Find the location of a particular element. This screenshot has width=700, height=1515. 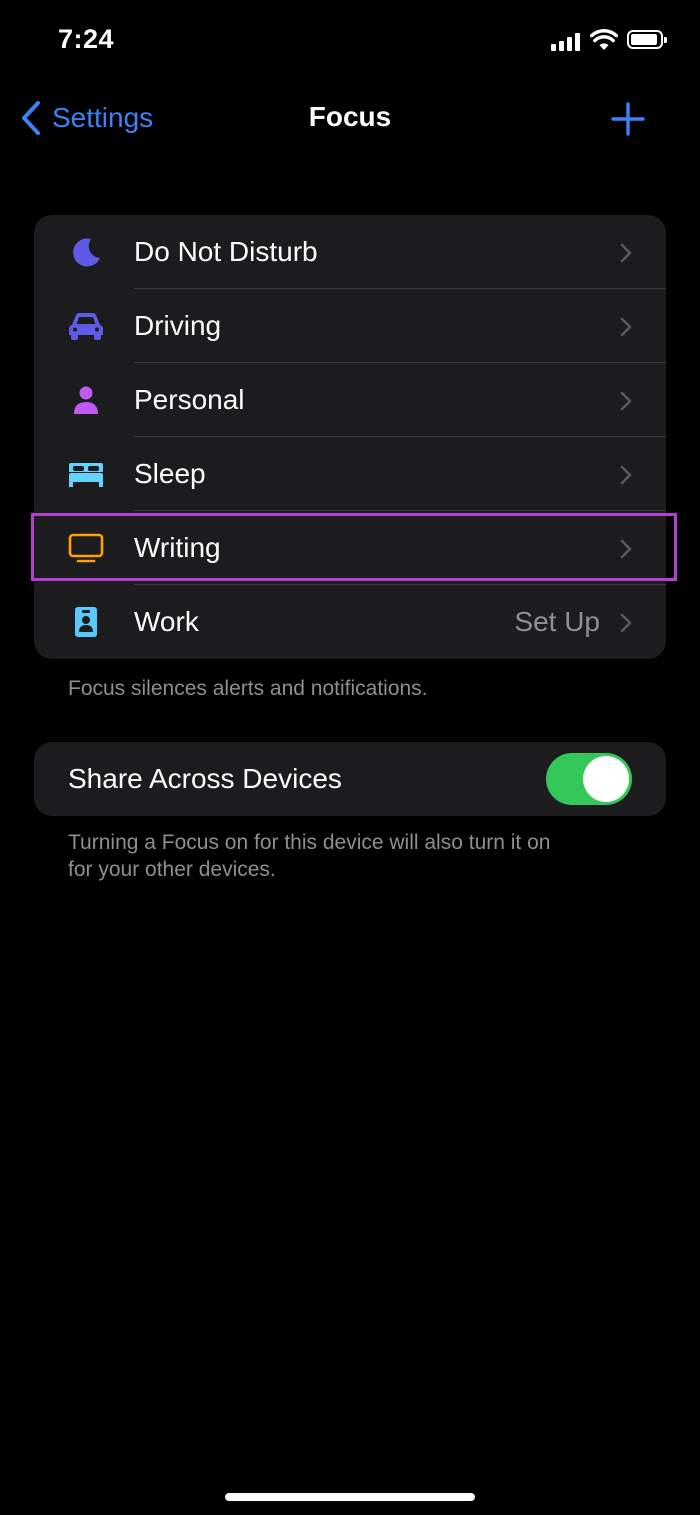

focus-item-work: Work Set Up is located at coordinates (350, 622).